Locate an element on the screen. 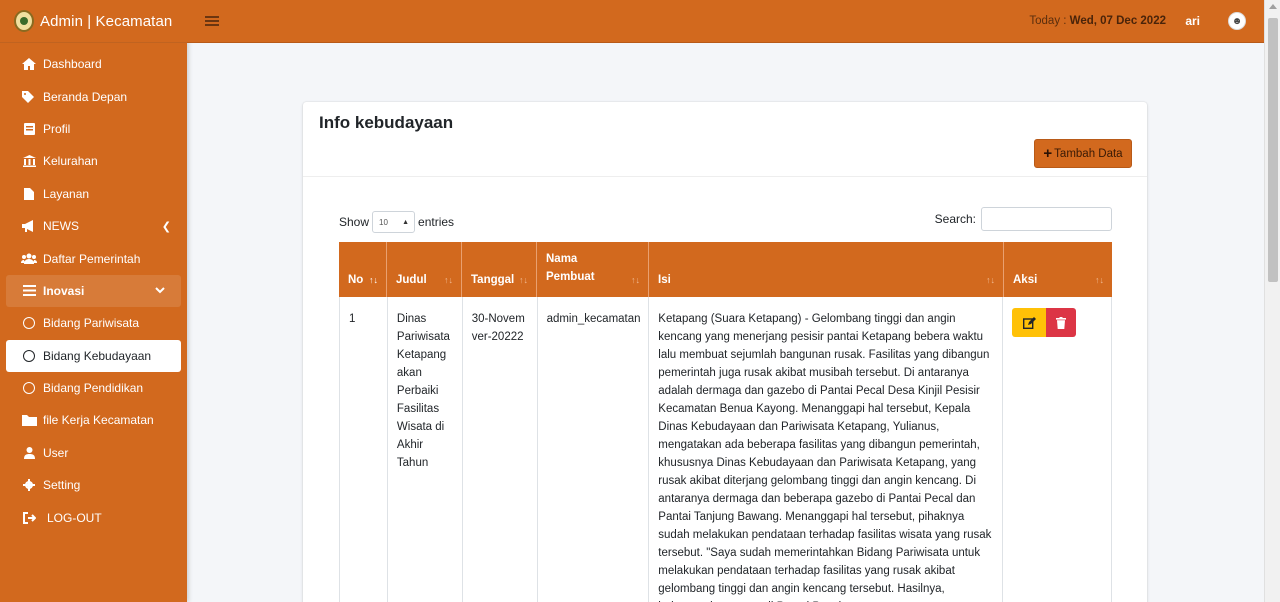 Image resolution: width=1280 pixels, height=602 pixels. sidebar-item-logout: LOG-OUT is located at coordinates (93, 517).